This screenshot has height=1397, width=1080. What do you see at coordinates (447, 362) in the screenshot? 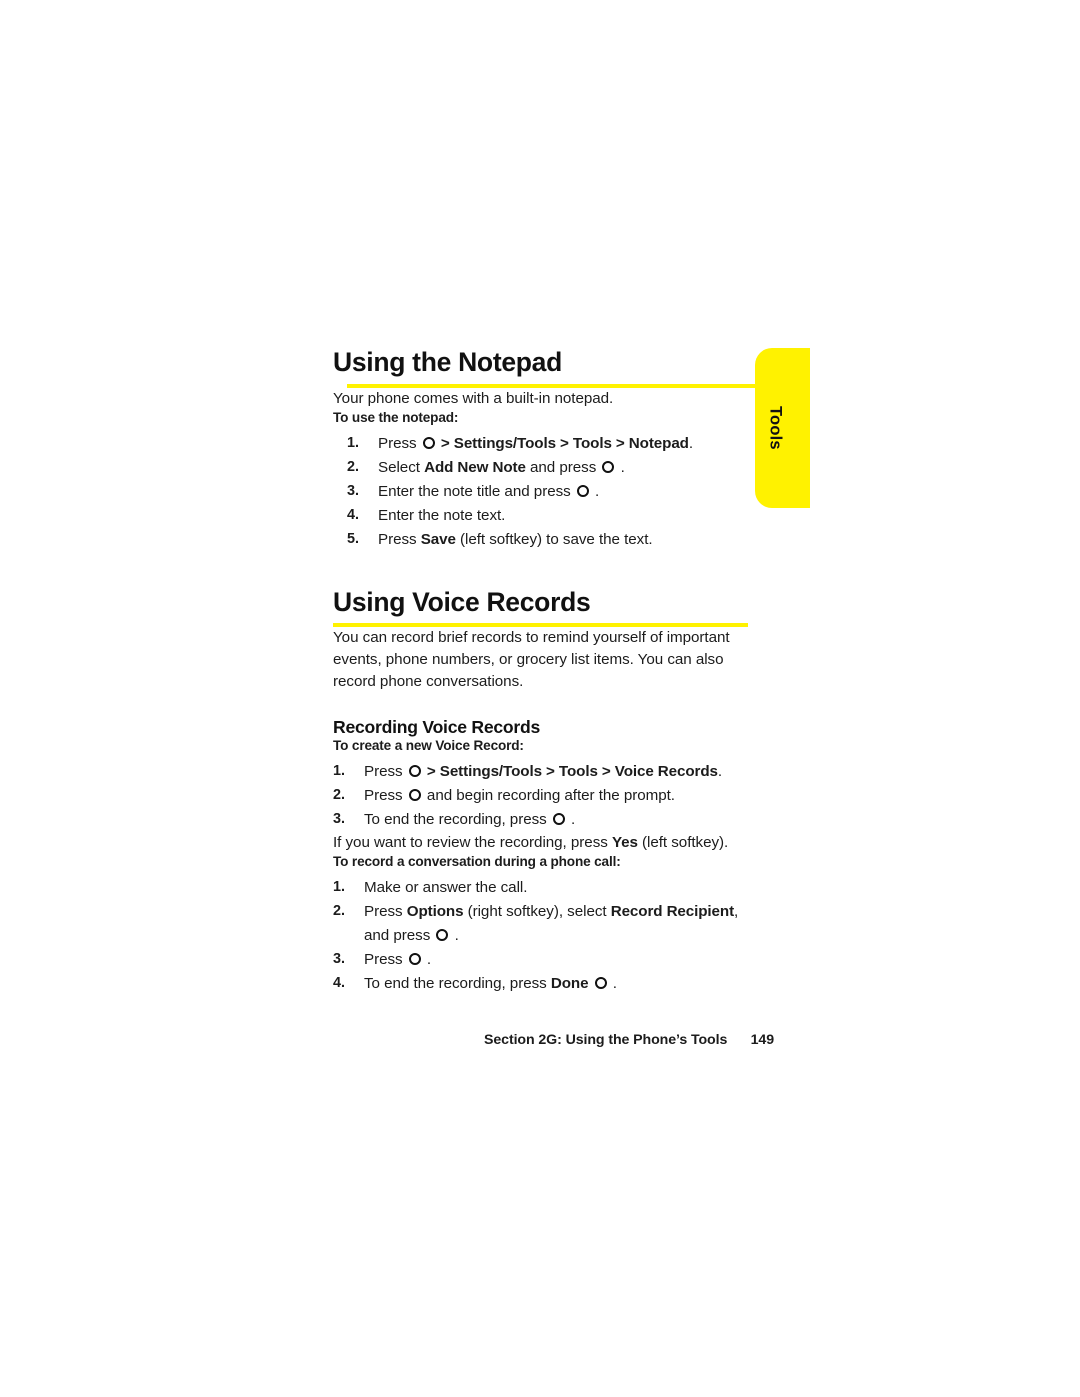
I see `section-heading-notepad: Using the Notepad` at bounding box center [447, 362].